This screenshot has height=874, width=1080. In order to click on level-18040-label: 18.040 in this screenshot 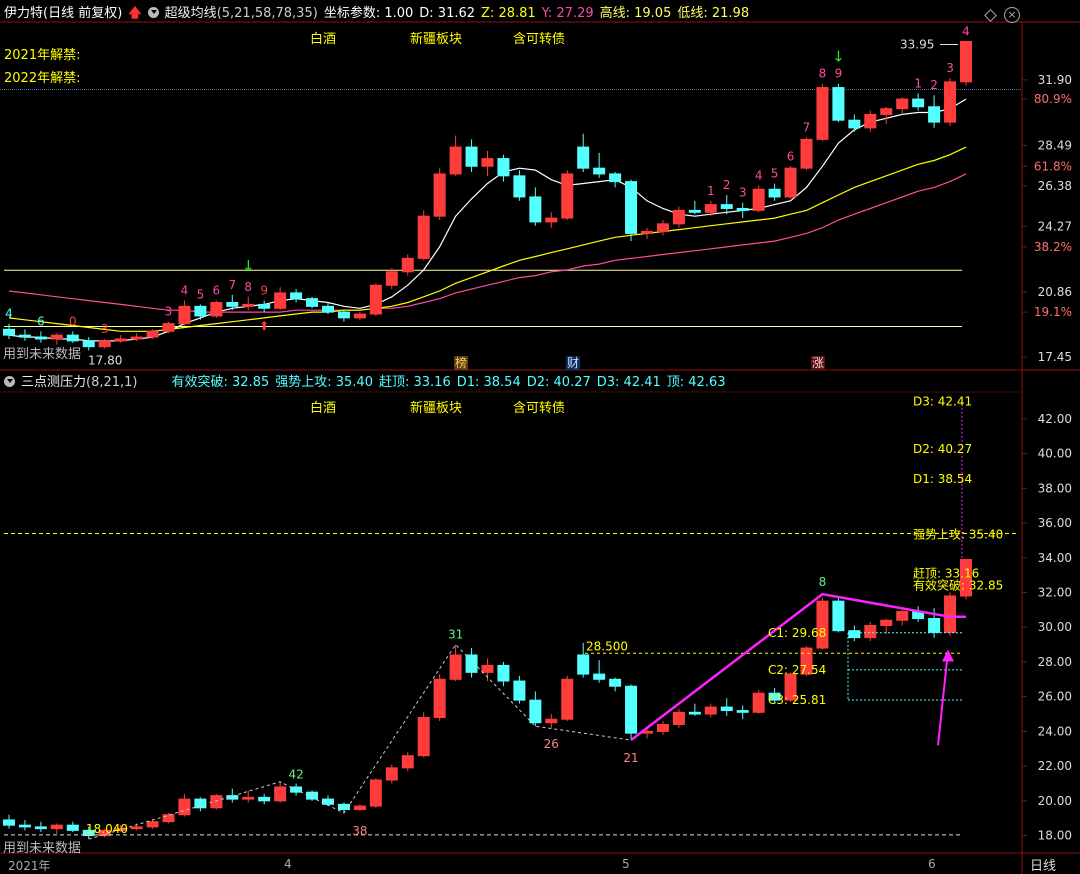, I will do `click(107, 829)`.